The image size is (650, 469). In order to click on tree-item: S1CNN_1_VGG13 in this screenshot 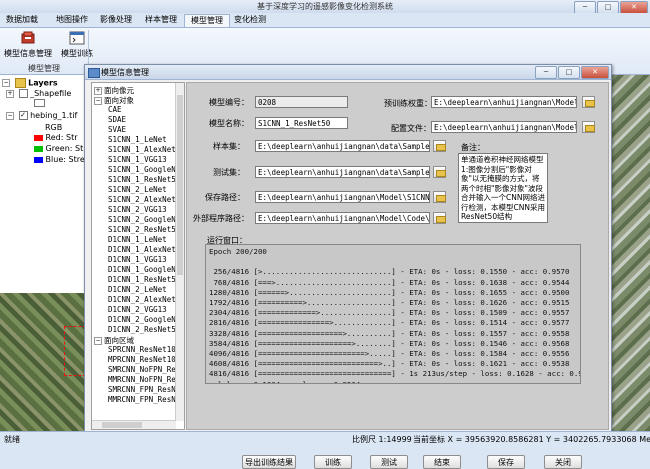, I will do `click(137, 160)`.